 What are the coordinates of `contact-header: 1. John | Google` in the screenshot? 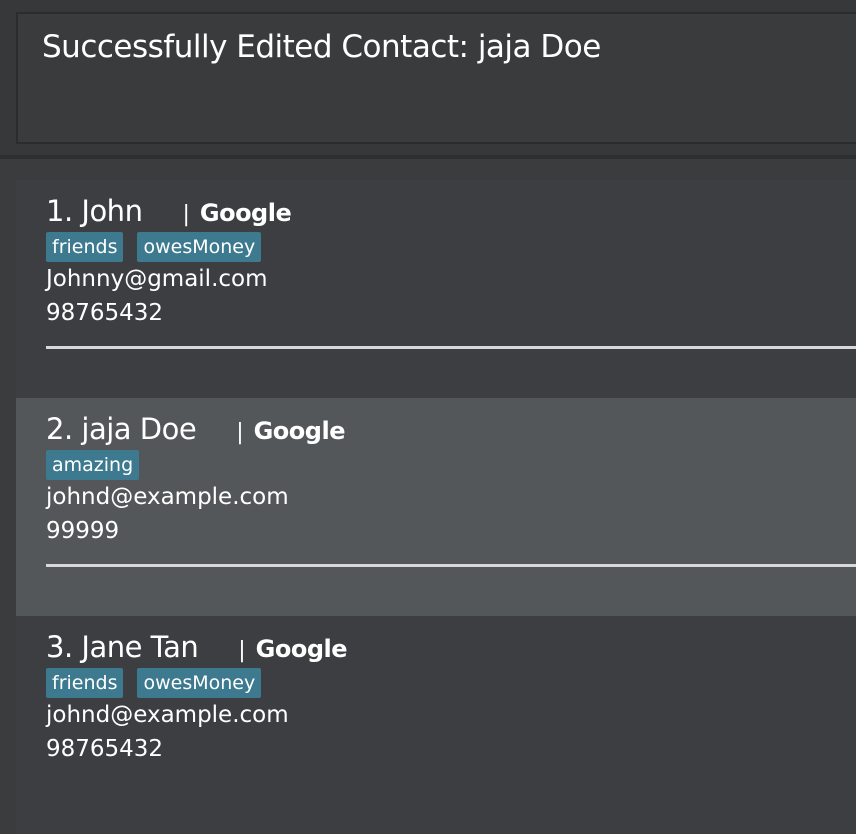 It's located at (169, 211).